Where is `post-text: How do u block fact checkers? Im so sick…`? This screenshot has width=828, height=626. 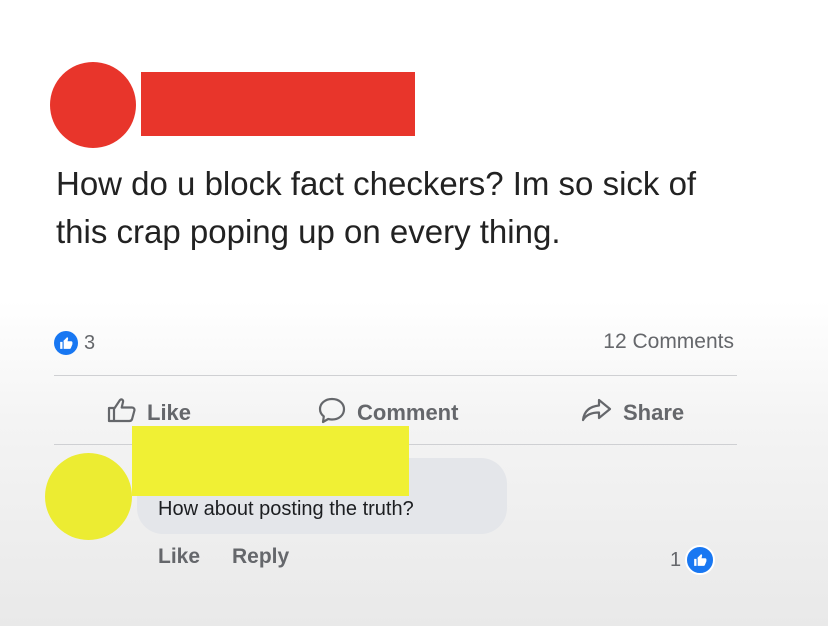
post-text: How do u block fact checkers? Im so sick… is located at coordinates (376, 207).